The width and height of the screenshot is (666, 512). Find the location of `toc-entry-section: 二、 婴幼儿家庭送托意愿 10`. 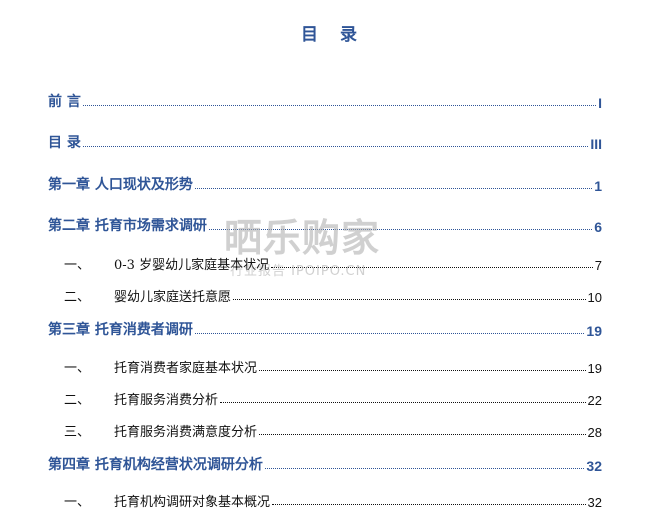

toc-entry-section: 二、 婴幼儿家庭送托意愿 10 is located at coordinates (325, 294).